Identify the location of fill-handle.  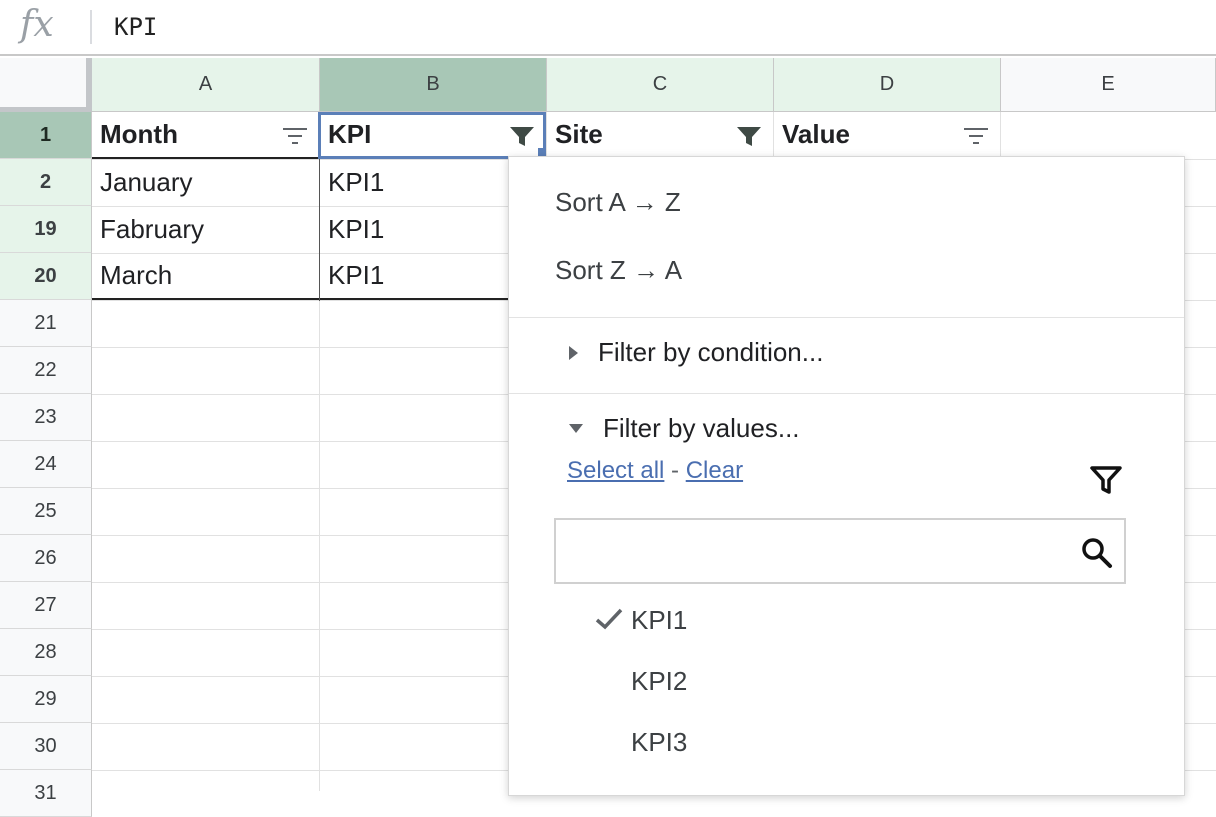
(542, 152).